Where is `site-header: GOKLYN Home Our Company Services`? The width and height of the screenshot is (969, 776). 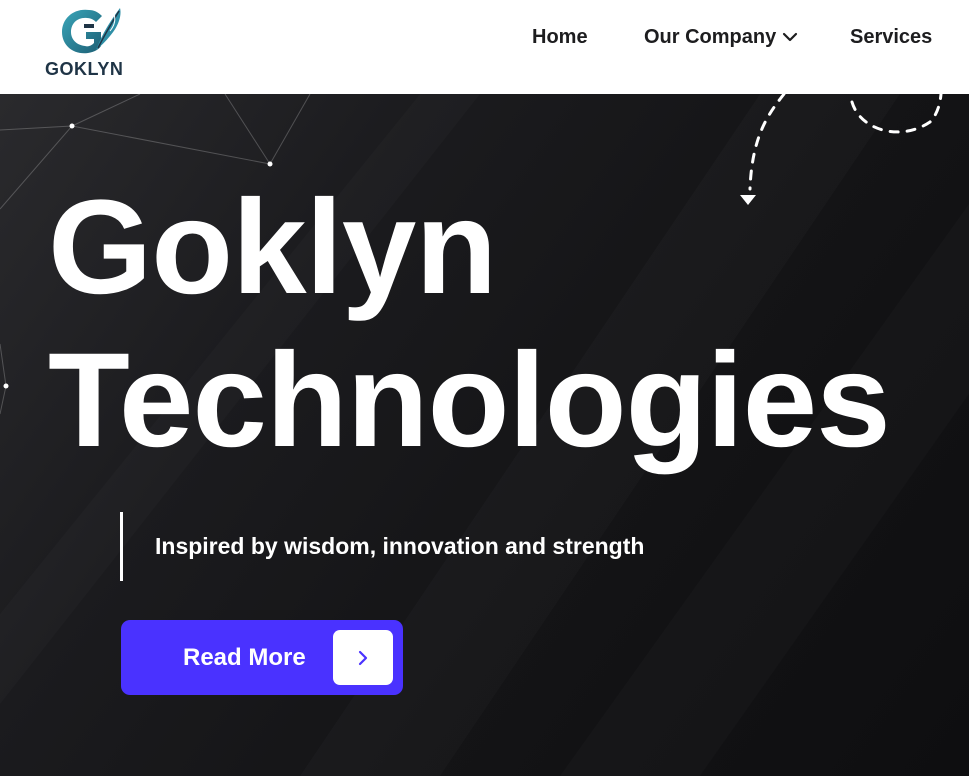 site-header: GOKLYN Home Our Company Services is located at coordinates (484, 47).